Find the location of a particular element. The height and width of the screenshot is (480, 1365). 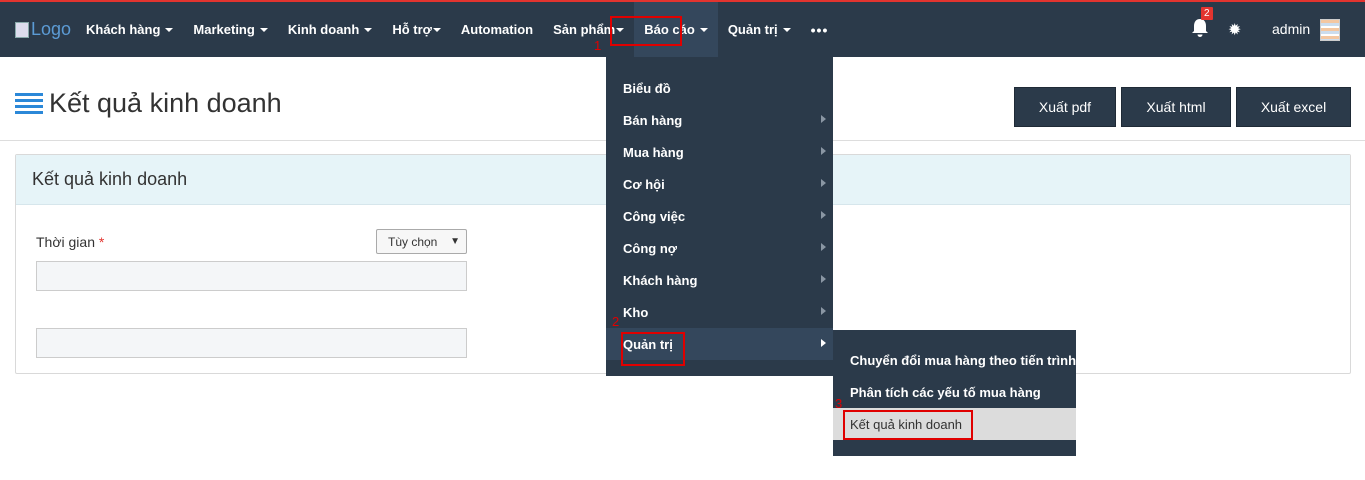

annotation-marker-1: 1 is located at coordinates (598, 45).